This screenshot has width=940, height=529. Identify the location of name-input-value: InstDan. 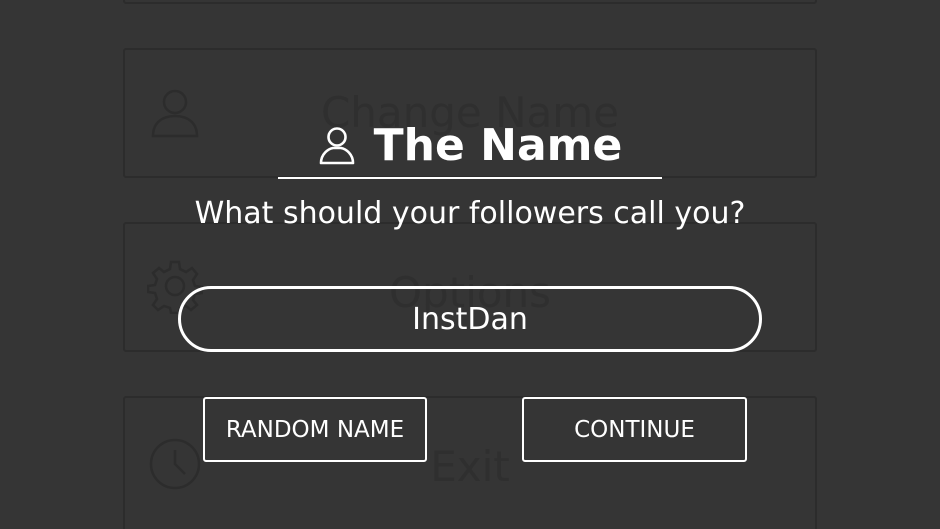
(470, 319).